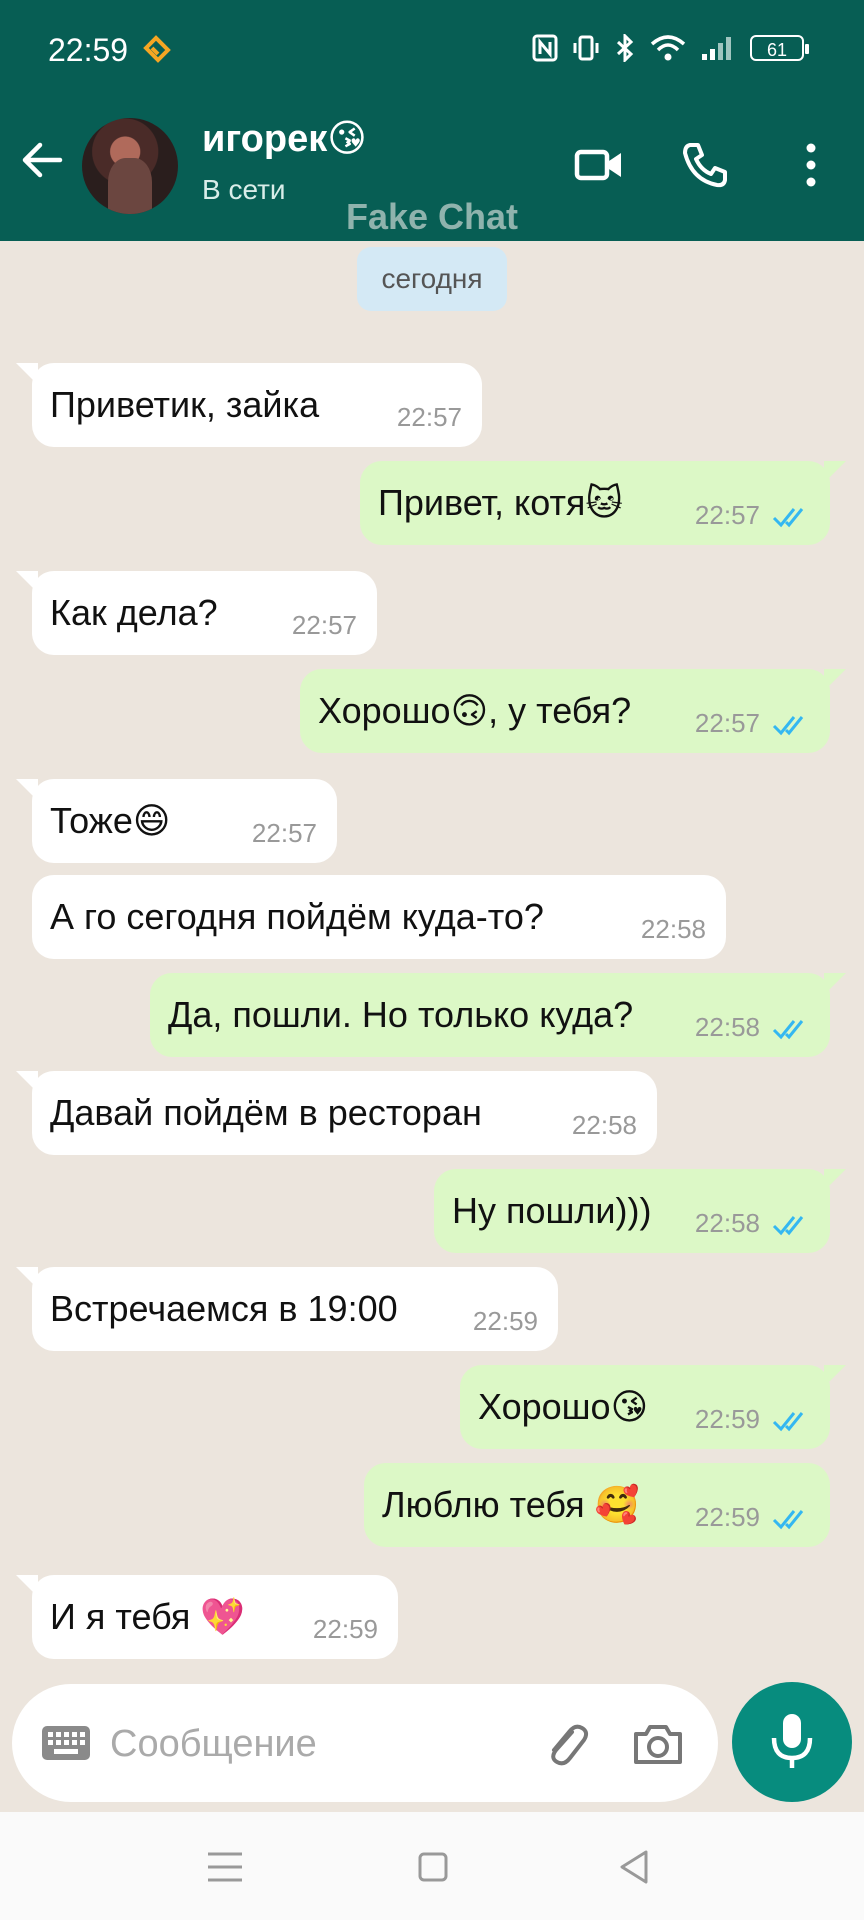 The height and width of the screenshot is (1920, 864). Describe the element at coordinates (110, 820) in the screenshot. I see `message-text: Тоже😄` at that location.